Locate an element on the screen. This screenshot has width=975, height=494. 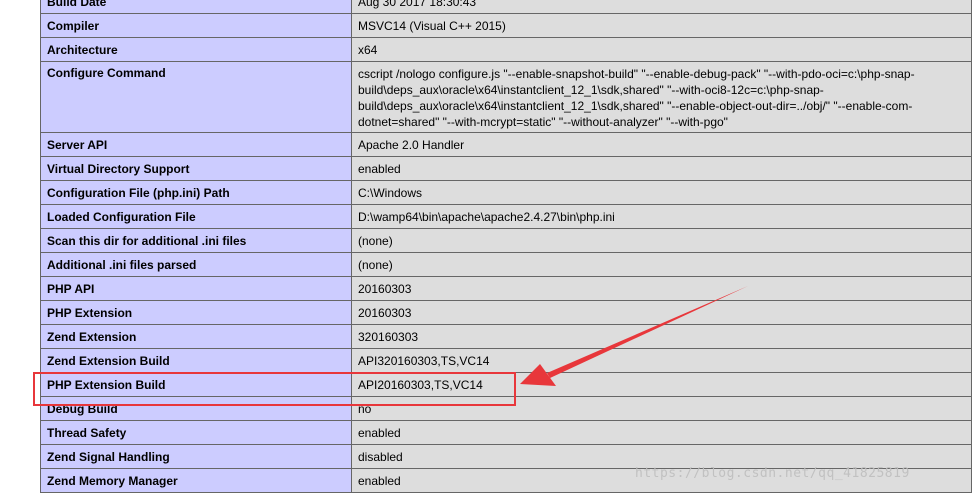
row-key: PHP API is located at coordinates (196, 289).